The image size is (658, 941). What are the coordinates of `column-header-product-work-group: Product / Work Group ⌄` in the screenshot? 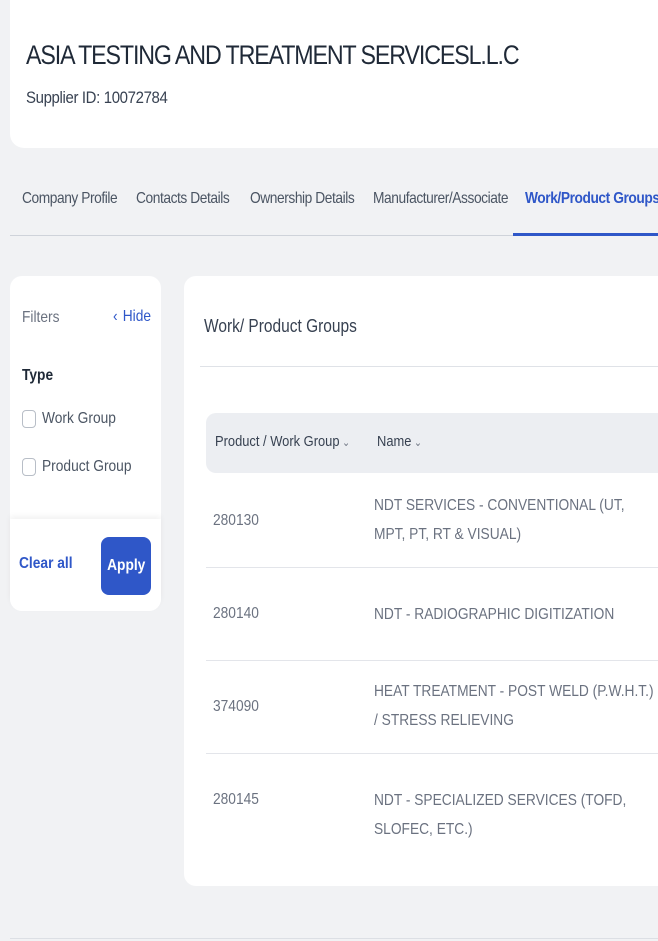 It's located at (282, 441).